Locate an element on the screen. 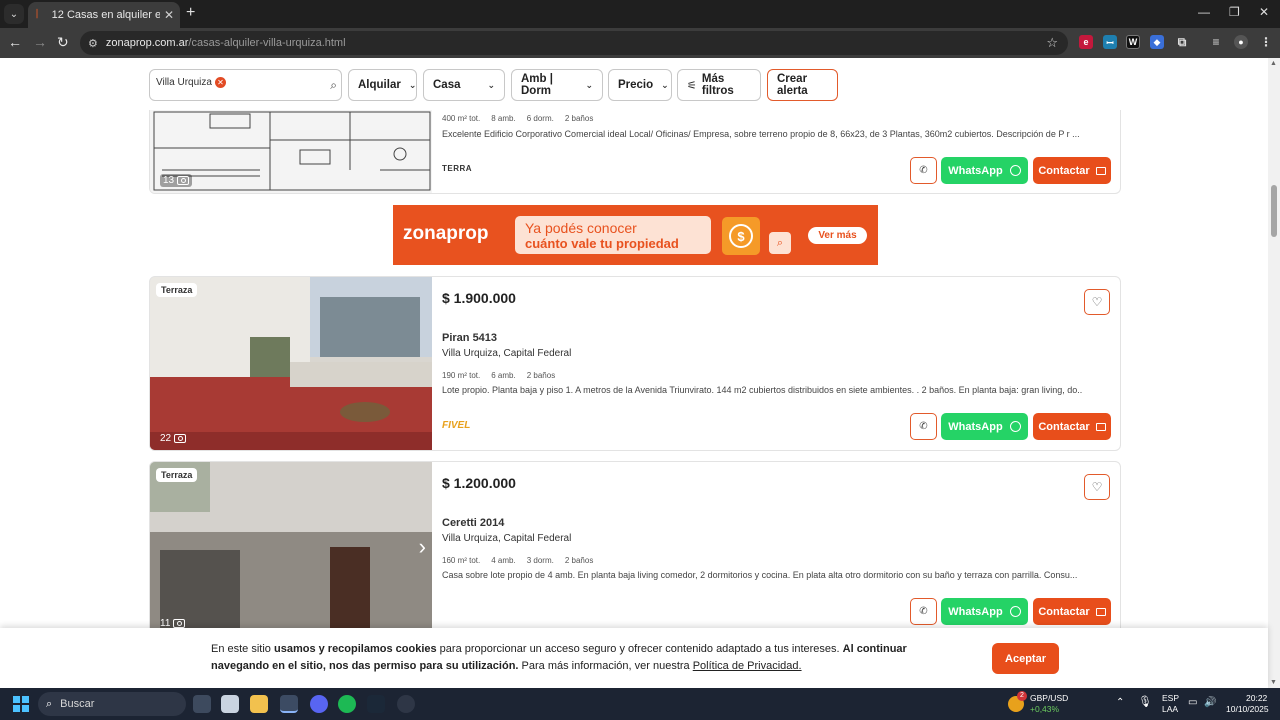 The height and width of the screenshot is (720, 1280). extension-1-icon: e is located at coordinates (1086, 42).